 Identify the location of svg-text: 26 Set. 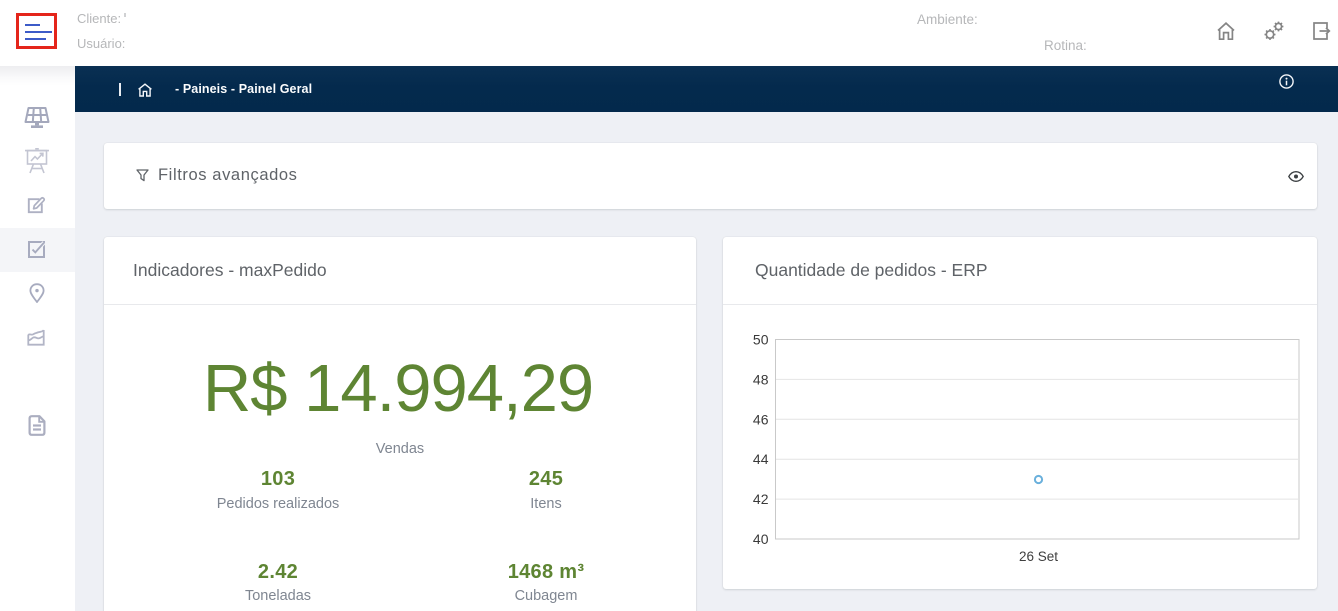
(1038, 556).